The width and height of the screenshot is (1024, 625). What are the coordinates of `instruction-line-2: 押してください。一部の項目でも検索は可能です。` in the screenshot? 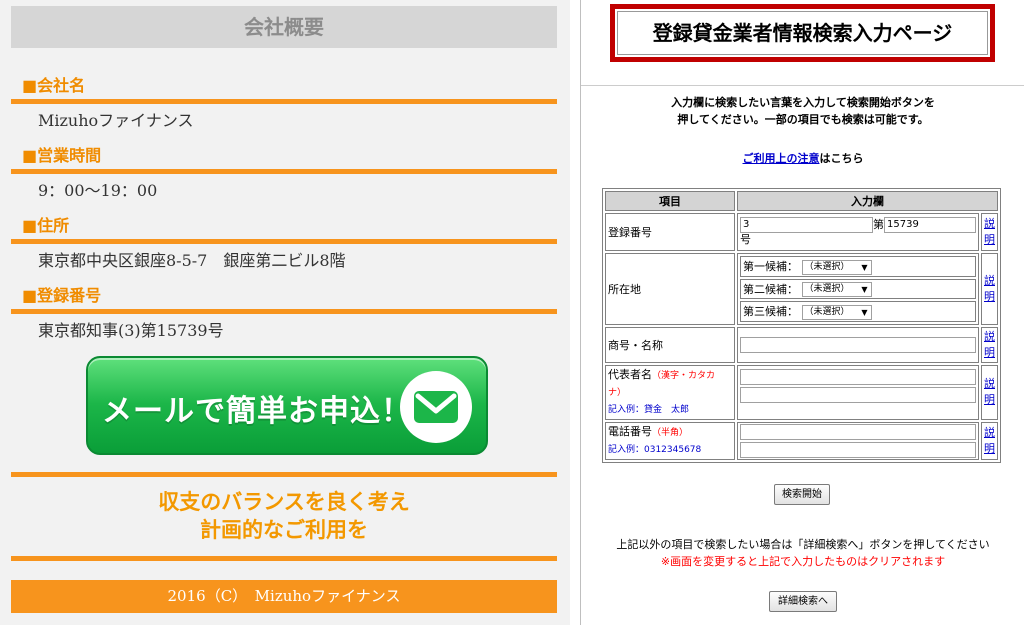 It's located at (803, 119).